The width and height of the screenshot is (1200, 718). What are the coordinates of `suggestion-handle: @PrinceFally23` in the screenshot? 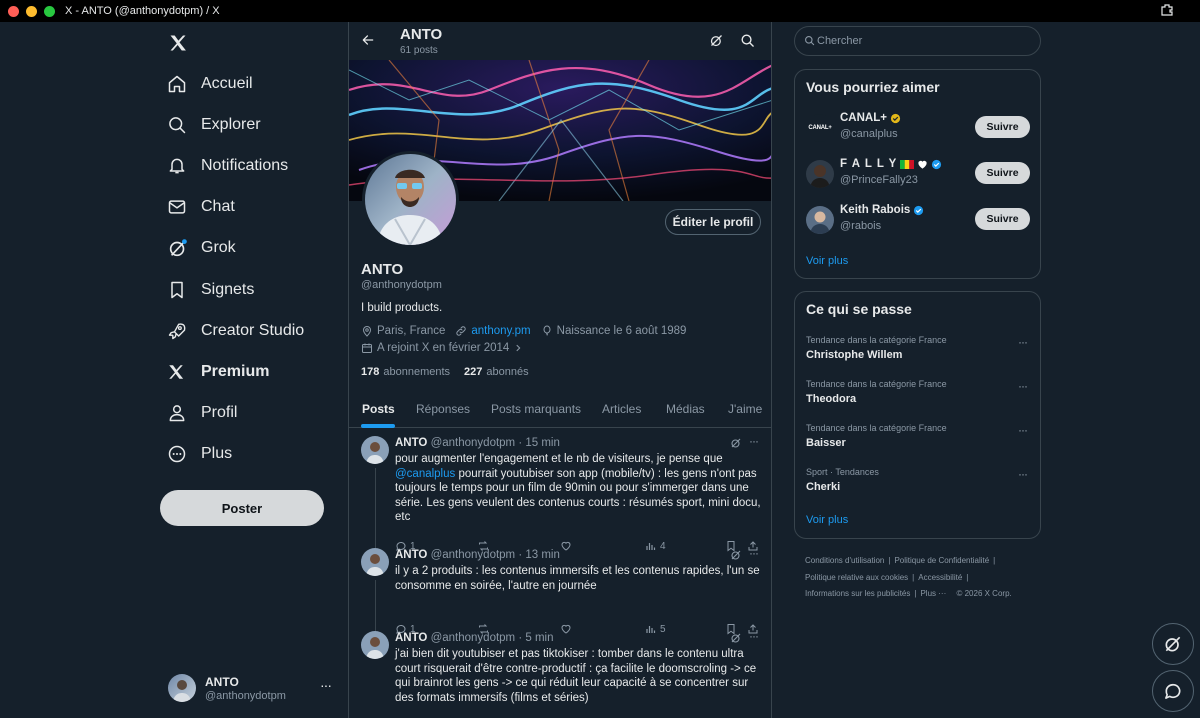 It's located at (879, 180).